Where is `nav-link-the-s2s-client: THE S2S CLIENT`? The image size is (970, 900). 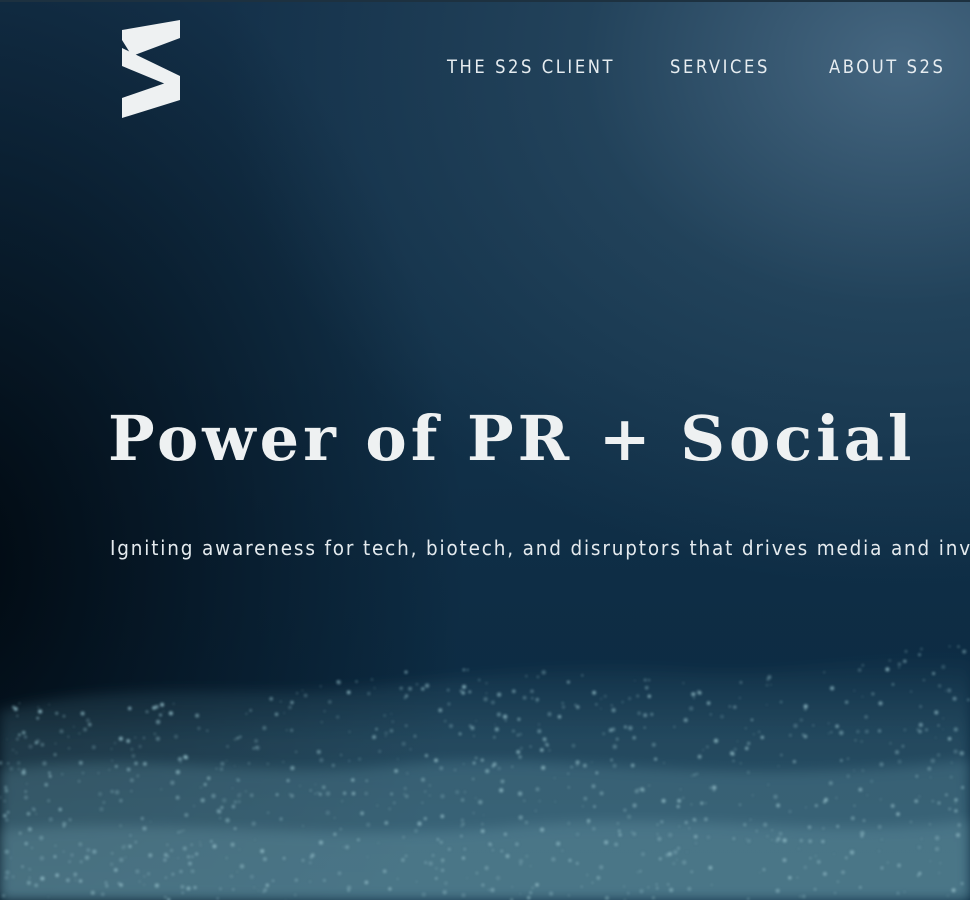 nav-link-the-s2s-client: THE S2S CLIENT is located at coordinates (531, 67).